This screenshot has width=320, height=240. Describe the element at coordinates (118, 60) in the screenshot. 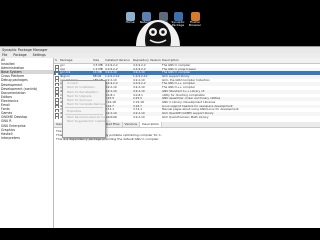

I see `col-installed-version: Installed Version` at that location.